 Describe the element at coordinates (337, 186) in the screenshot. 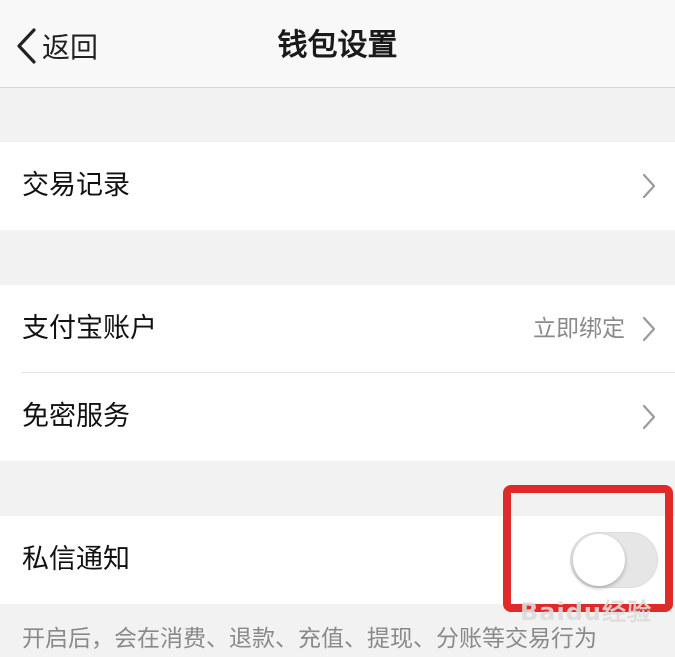

I see `transactions-row: 交易记录` at that location.